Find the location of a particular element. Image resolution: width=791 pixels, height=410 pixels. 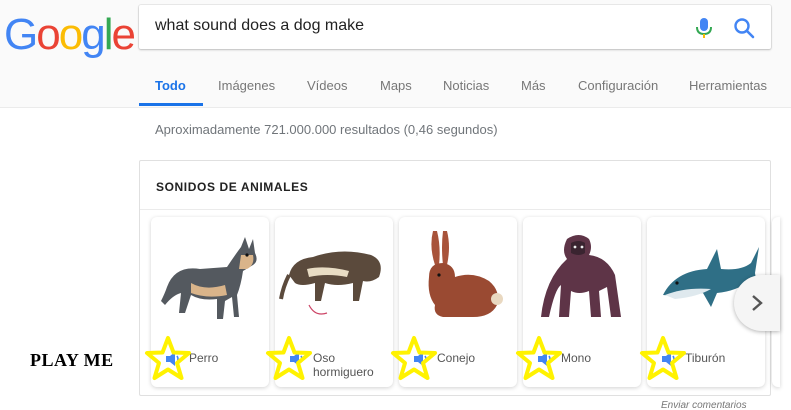

google-logo: Google is located at coordinates (70, 35).